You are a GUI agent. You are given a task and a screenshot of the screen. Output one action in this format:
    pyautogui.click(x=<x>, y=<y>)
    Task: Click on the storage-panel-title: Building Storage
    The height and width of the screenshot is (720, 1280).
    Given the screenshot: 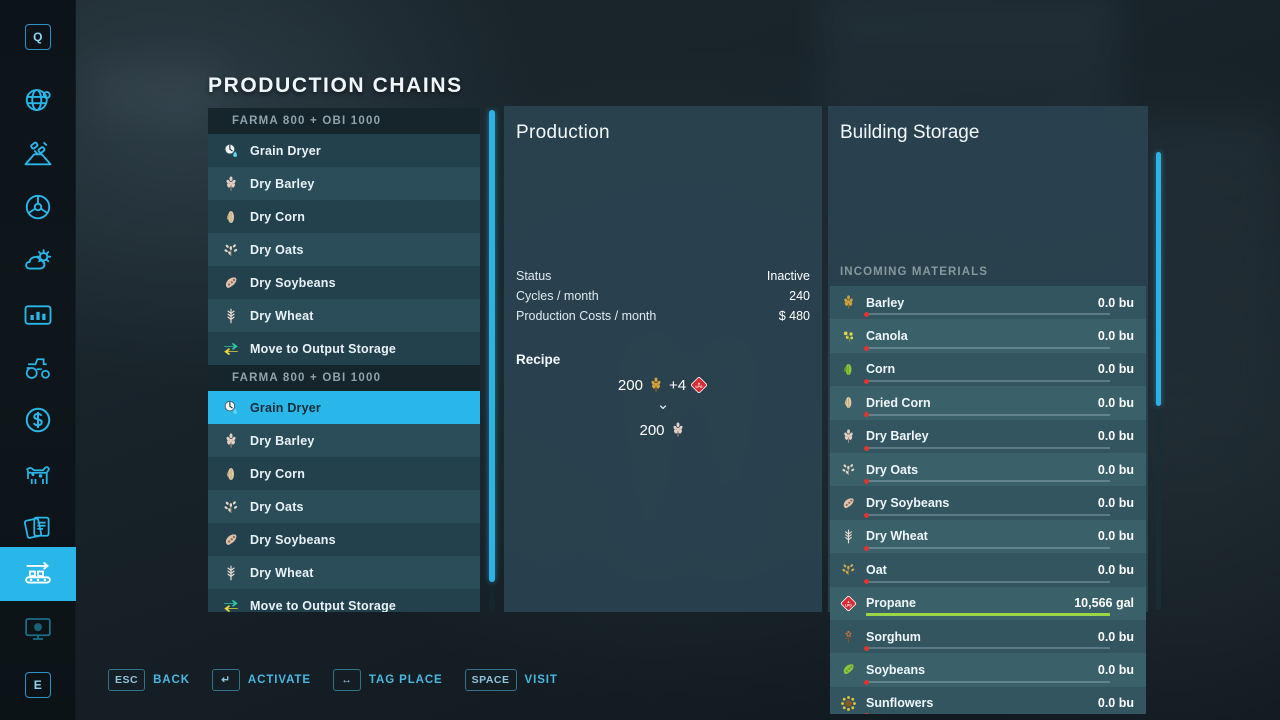 What is the action you would take?
    pyautogui.click(x=910, y=132)
    